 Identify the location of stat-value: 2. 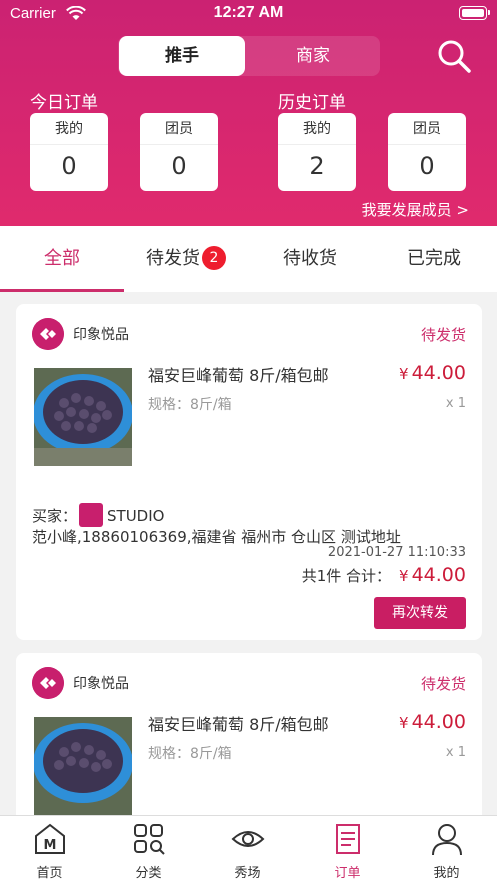
(317, 166).